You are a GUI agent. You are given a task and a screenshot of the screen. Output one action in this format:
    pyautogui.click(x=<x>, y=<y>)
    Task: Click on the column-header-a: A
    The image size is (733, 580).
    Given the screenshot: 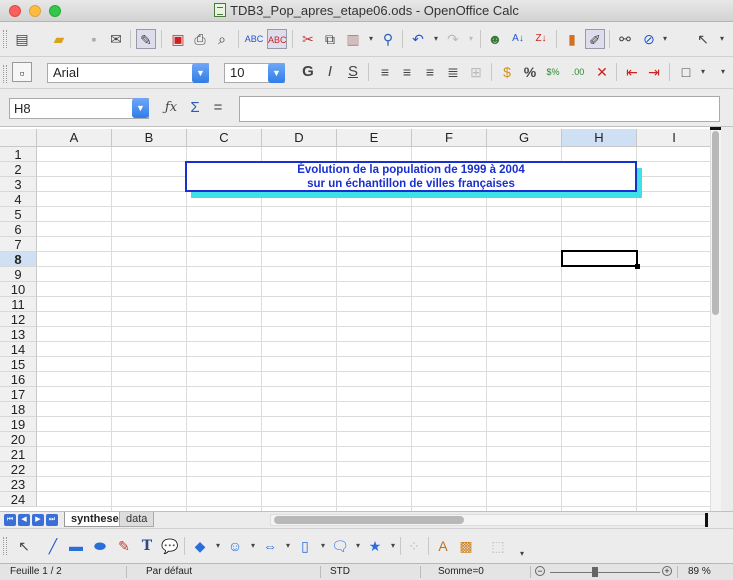 What is the action you would take?
    pyautogui.click(x=74, y=138)
    